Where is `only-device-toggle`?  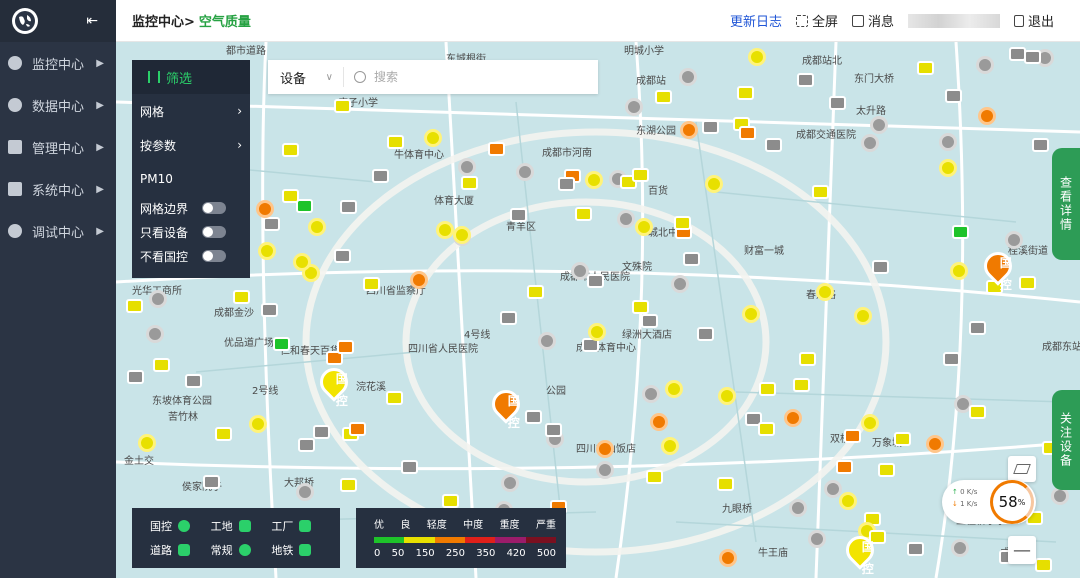 only-device-toggle is located at coordinates (214, 232).